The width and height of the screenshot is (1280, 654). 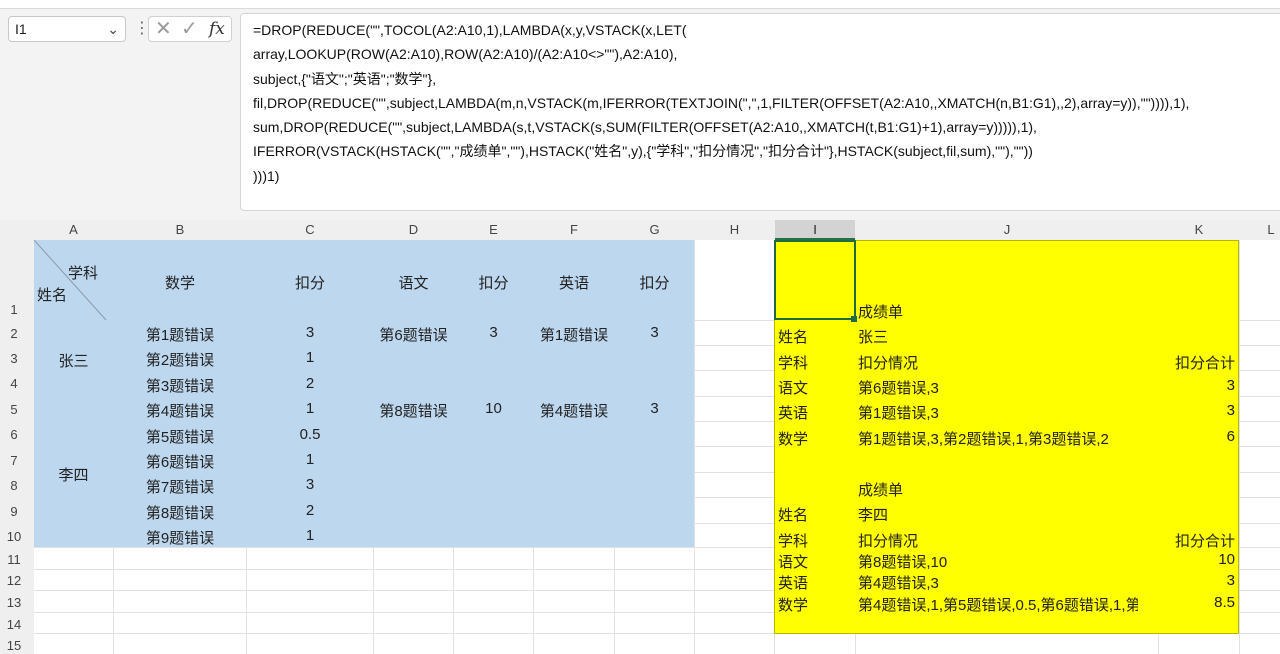 What do you see at coordinates (180, 461) in the screenshot?
I see `math-item: 第6题错误` at bounding box center [180, 461].